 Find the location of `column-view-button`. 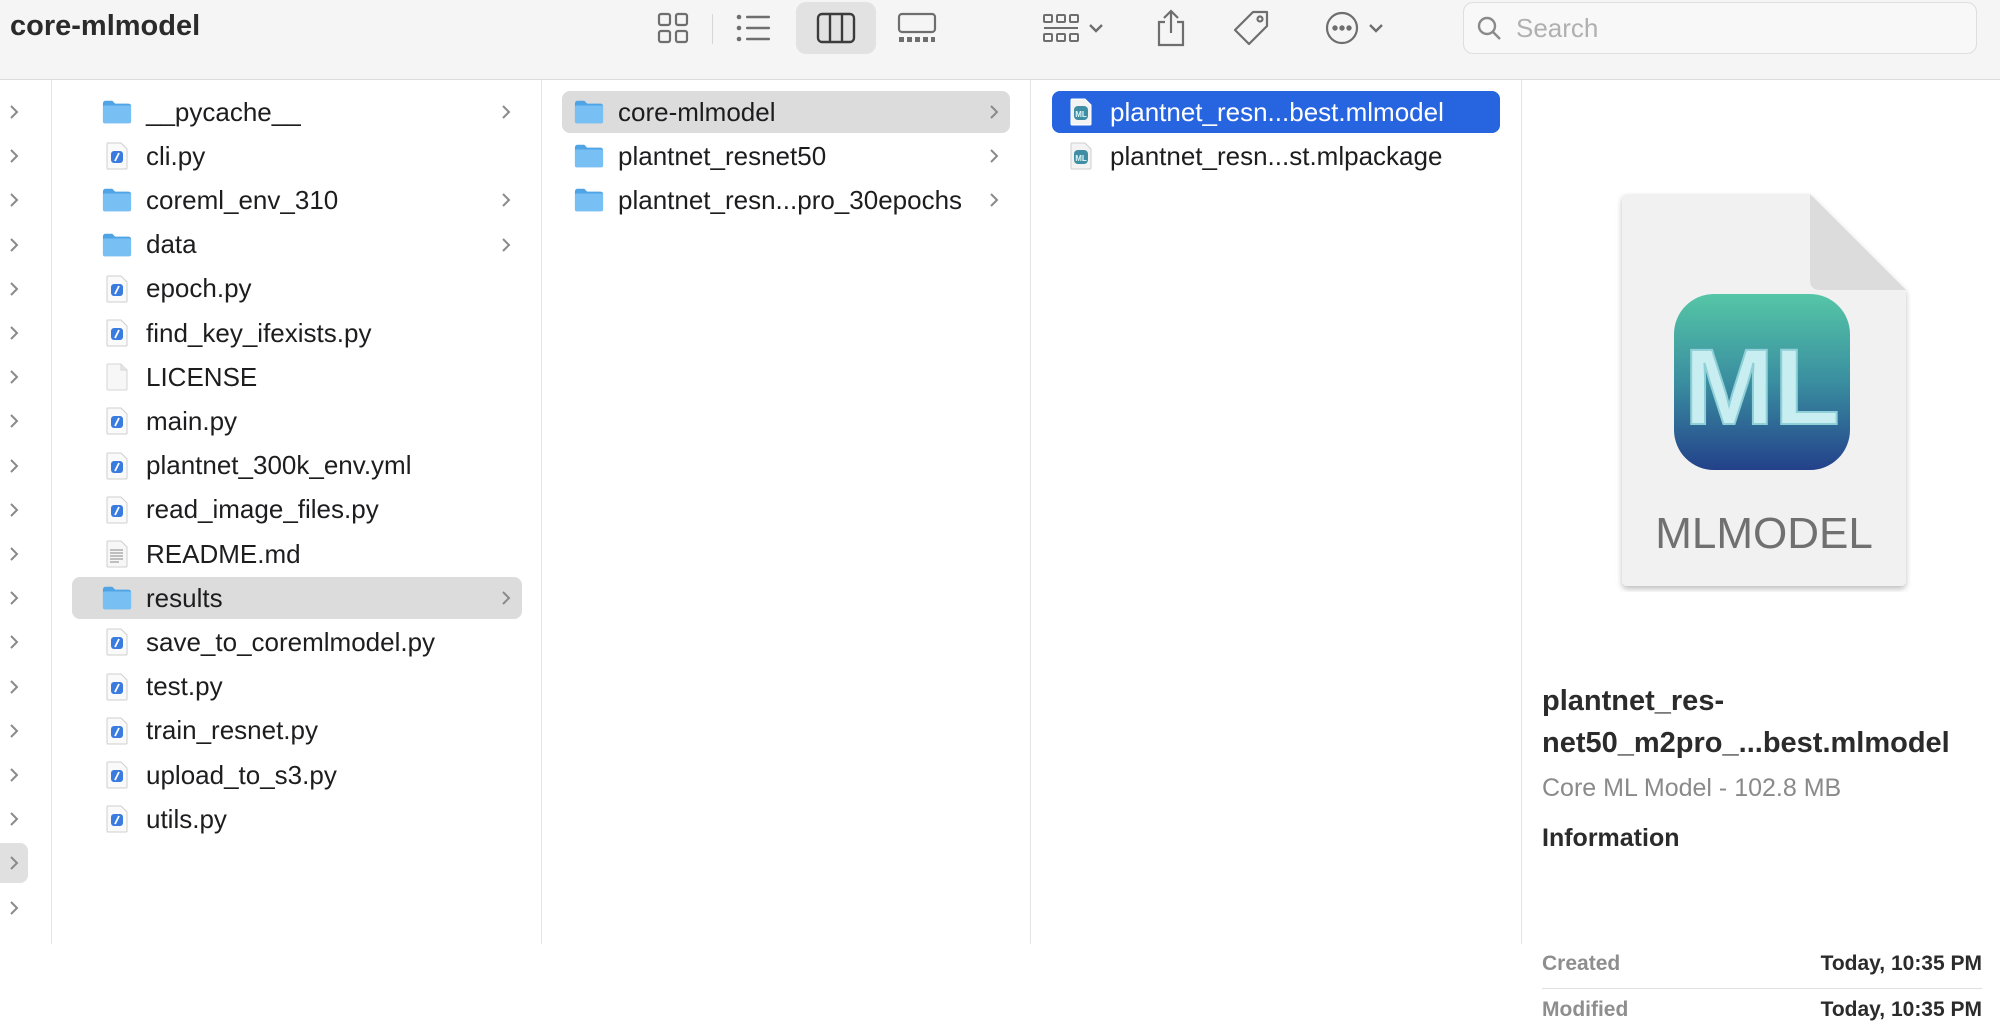

column-view-button is located at coordinates (836, 28).